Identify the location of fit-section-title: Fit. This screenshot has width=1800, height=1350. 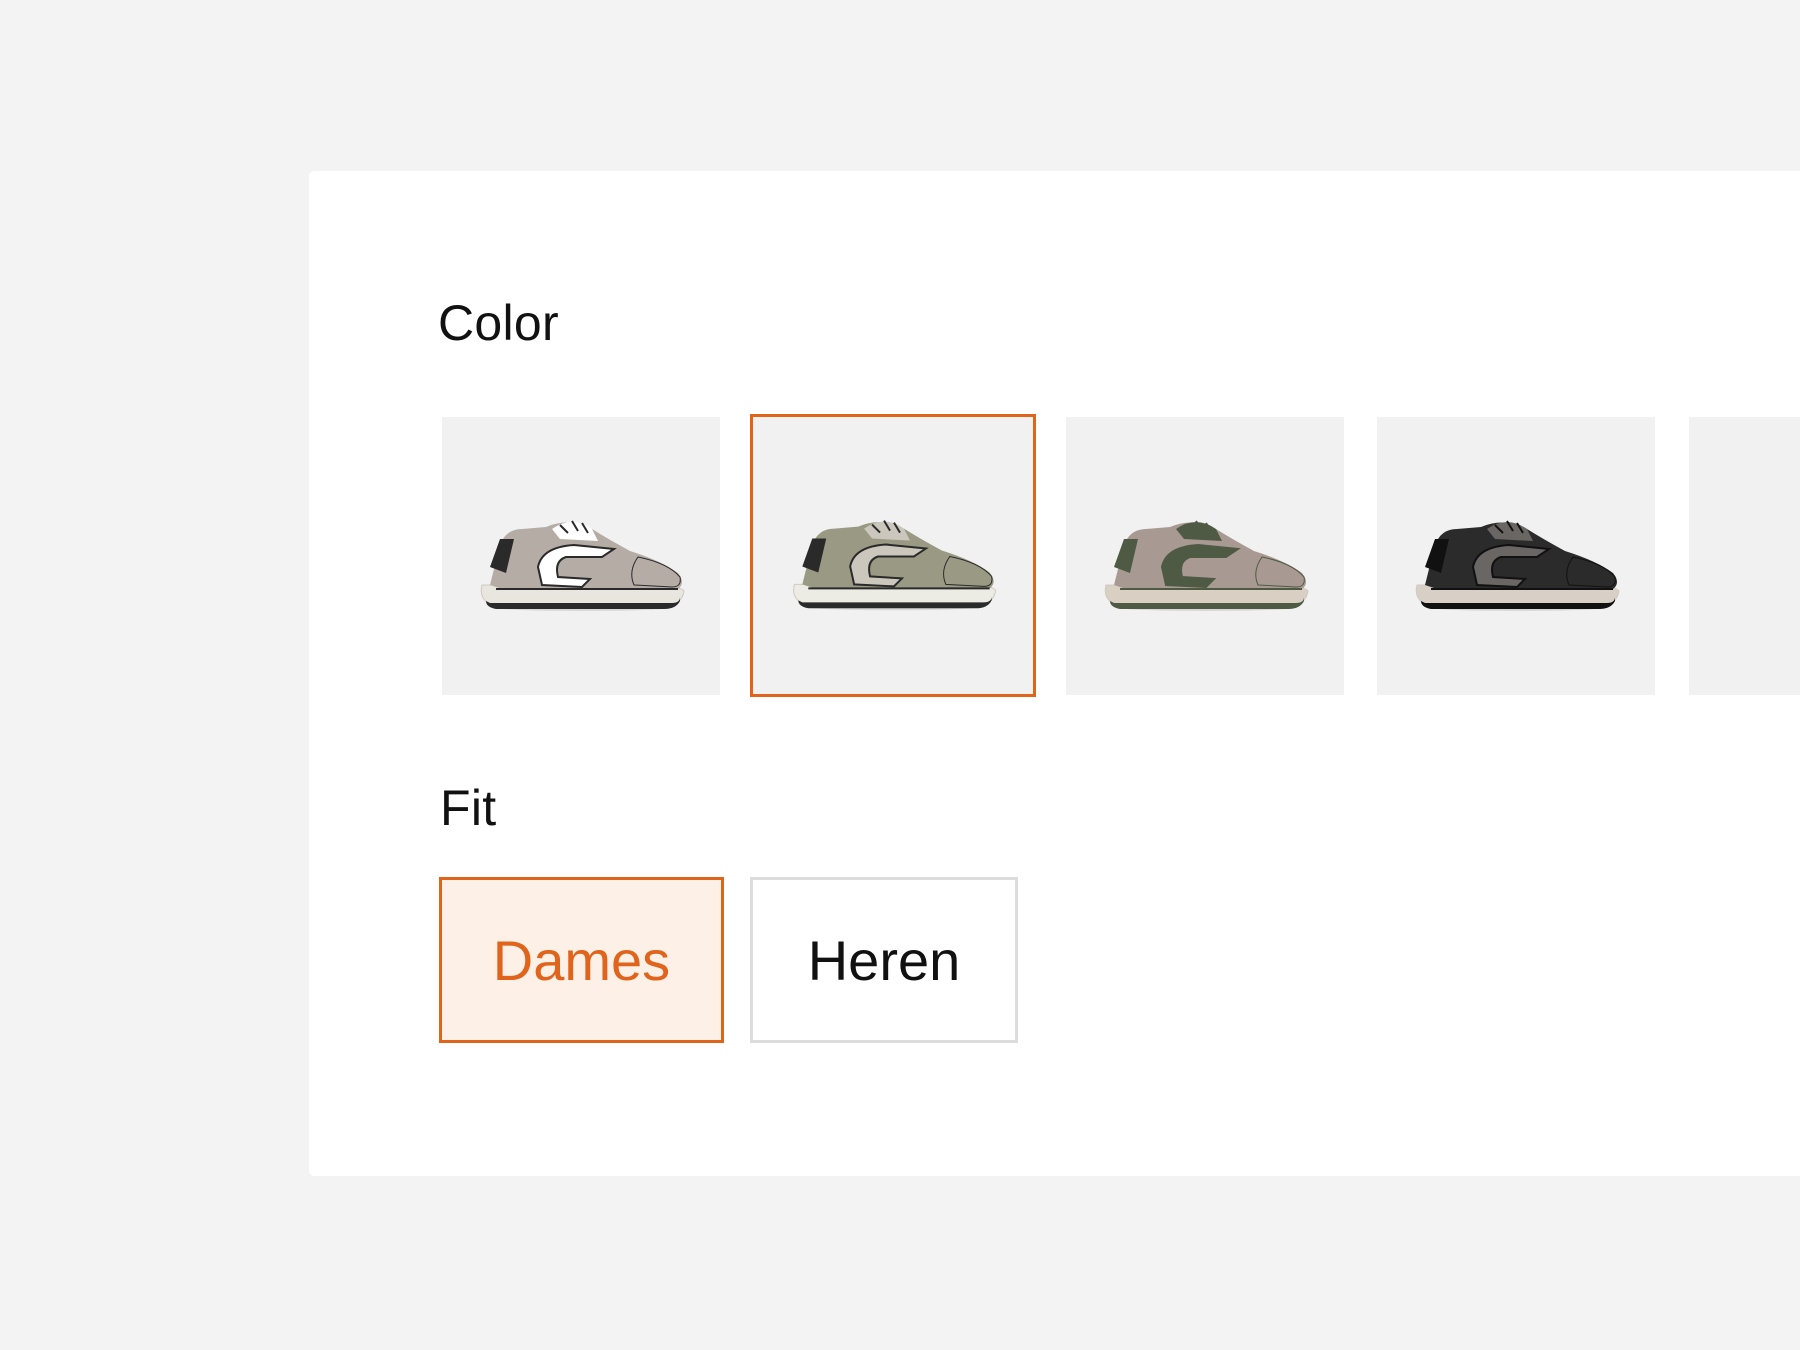
(468, 808).